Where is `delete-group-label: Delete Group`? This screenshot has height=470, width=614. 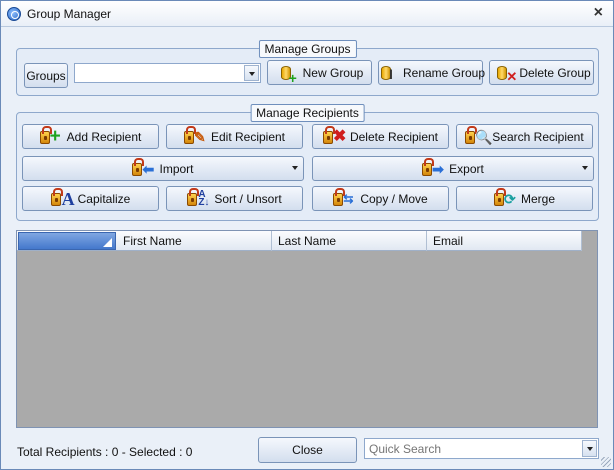
delete-group-label: Delete Group is located at coordinates (555, 72).